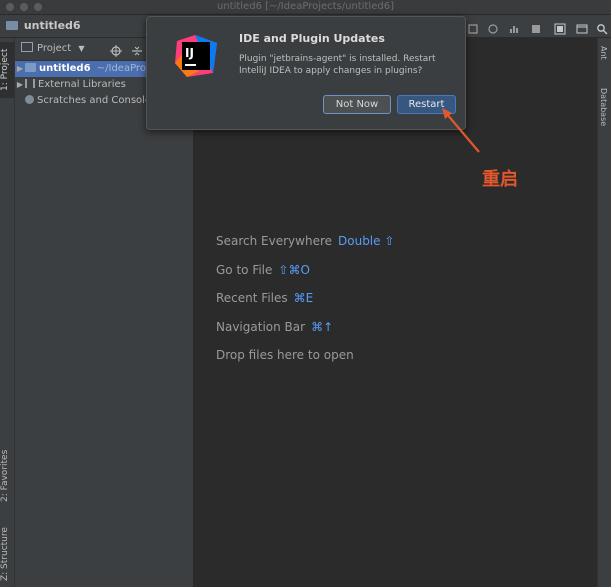  Describe the element at coordinates (122, 68) in the screenshot. I see `tree-item-path: ~/IdeaProj` at that location.